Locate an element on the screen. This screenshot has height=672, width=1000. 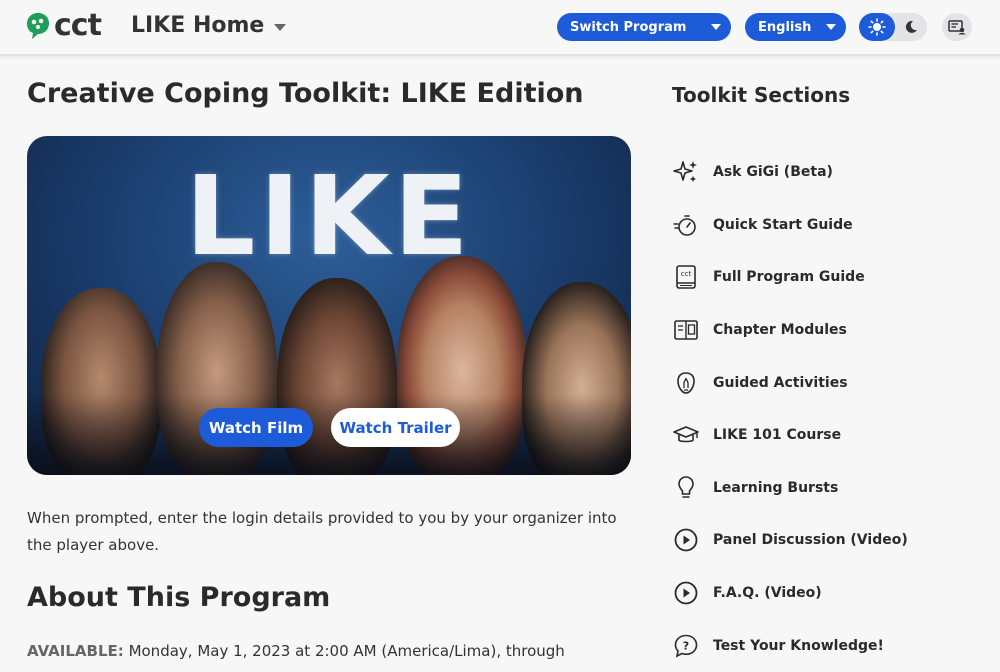
top-header: cct LIKE Home Switch Program English is located at coordinates (500, 28).